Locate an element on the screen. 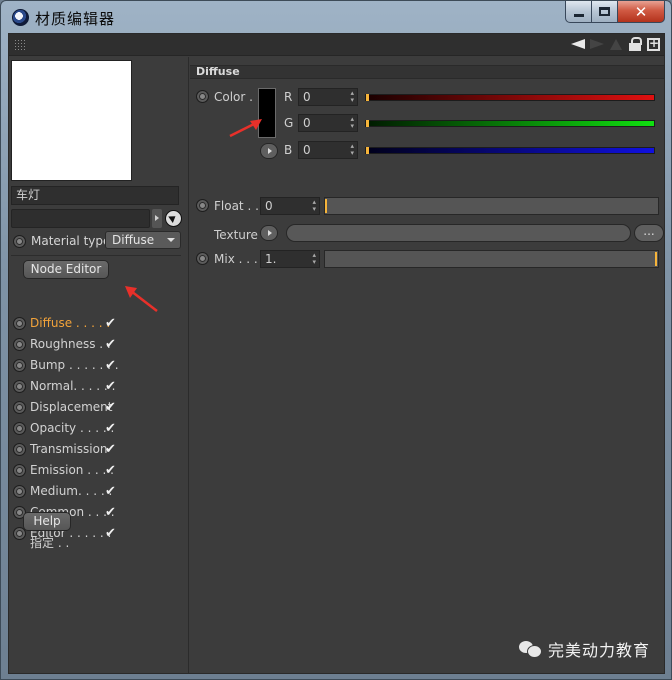 This screenshot has height=680, width=672. material-type-select: Diffuse is located at coordinates (143, 240).